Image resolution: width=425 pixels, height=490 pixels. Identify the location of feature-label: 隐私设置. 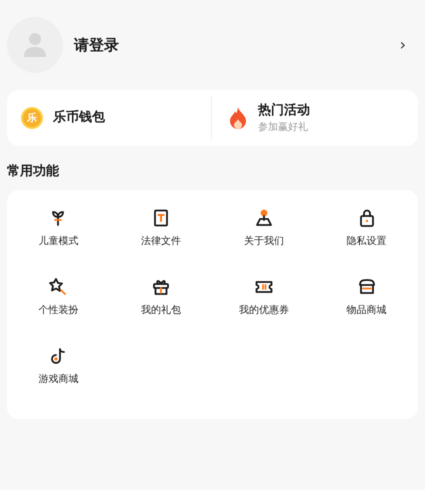
(366, 241).